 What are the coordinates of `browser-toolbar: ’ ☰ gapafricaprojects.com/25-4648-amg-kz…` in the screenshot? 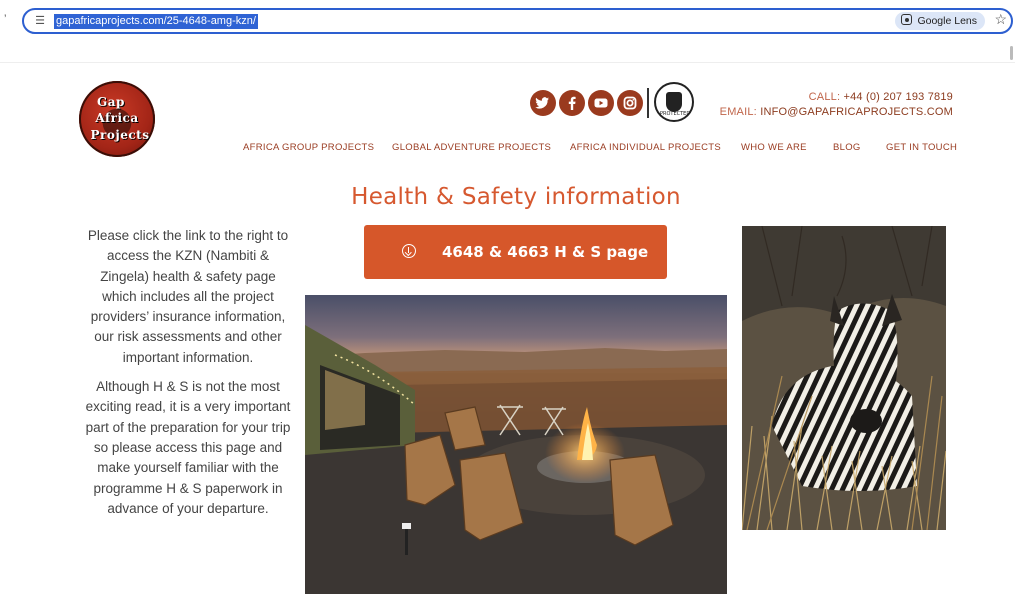 It's located at (507, 22).